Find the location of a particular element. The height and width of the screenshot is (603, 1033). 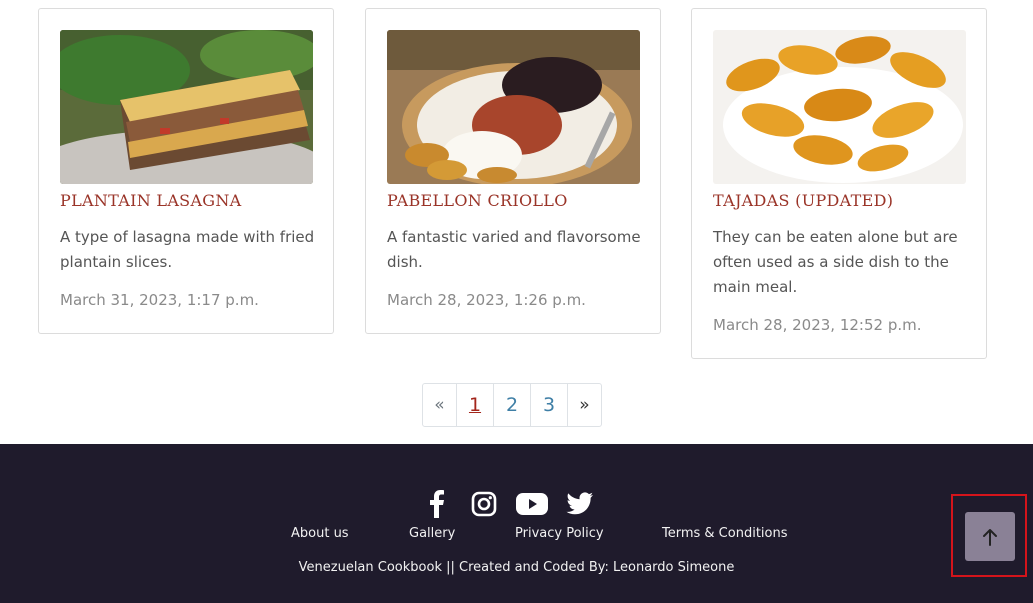

back-to-top-button is located at coordinates (990, 536).